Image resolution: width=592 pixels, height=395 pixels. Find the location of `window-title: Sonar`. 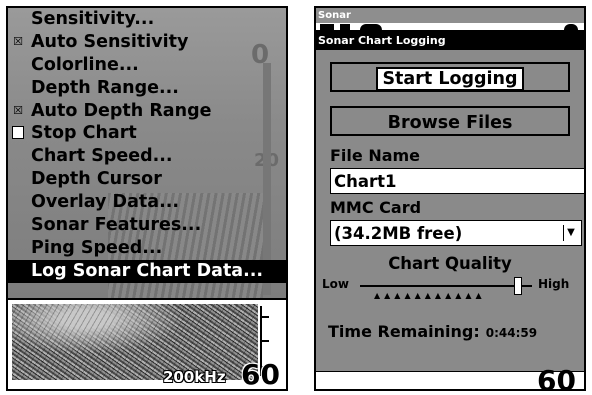

window-title: Sonar is located at coordinates (450, 15).